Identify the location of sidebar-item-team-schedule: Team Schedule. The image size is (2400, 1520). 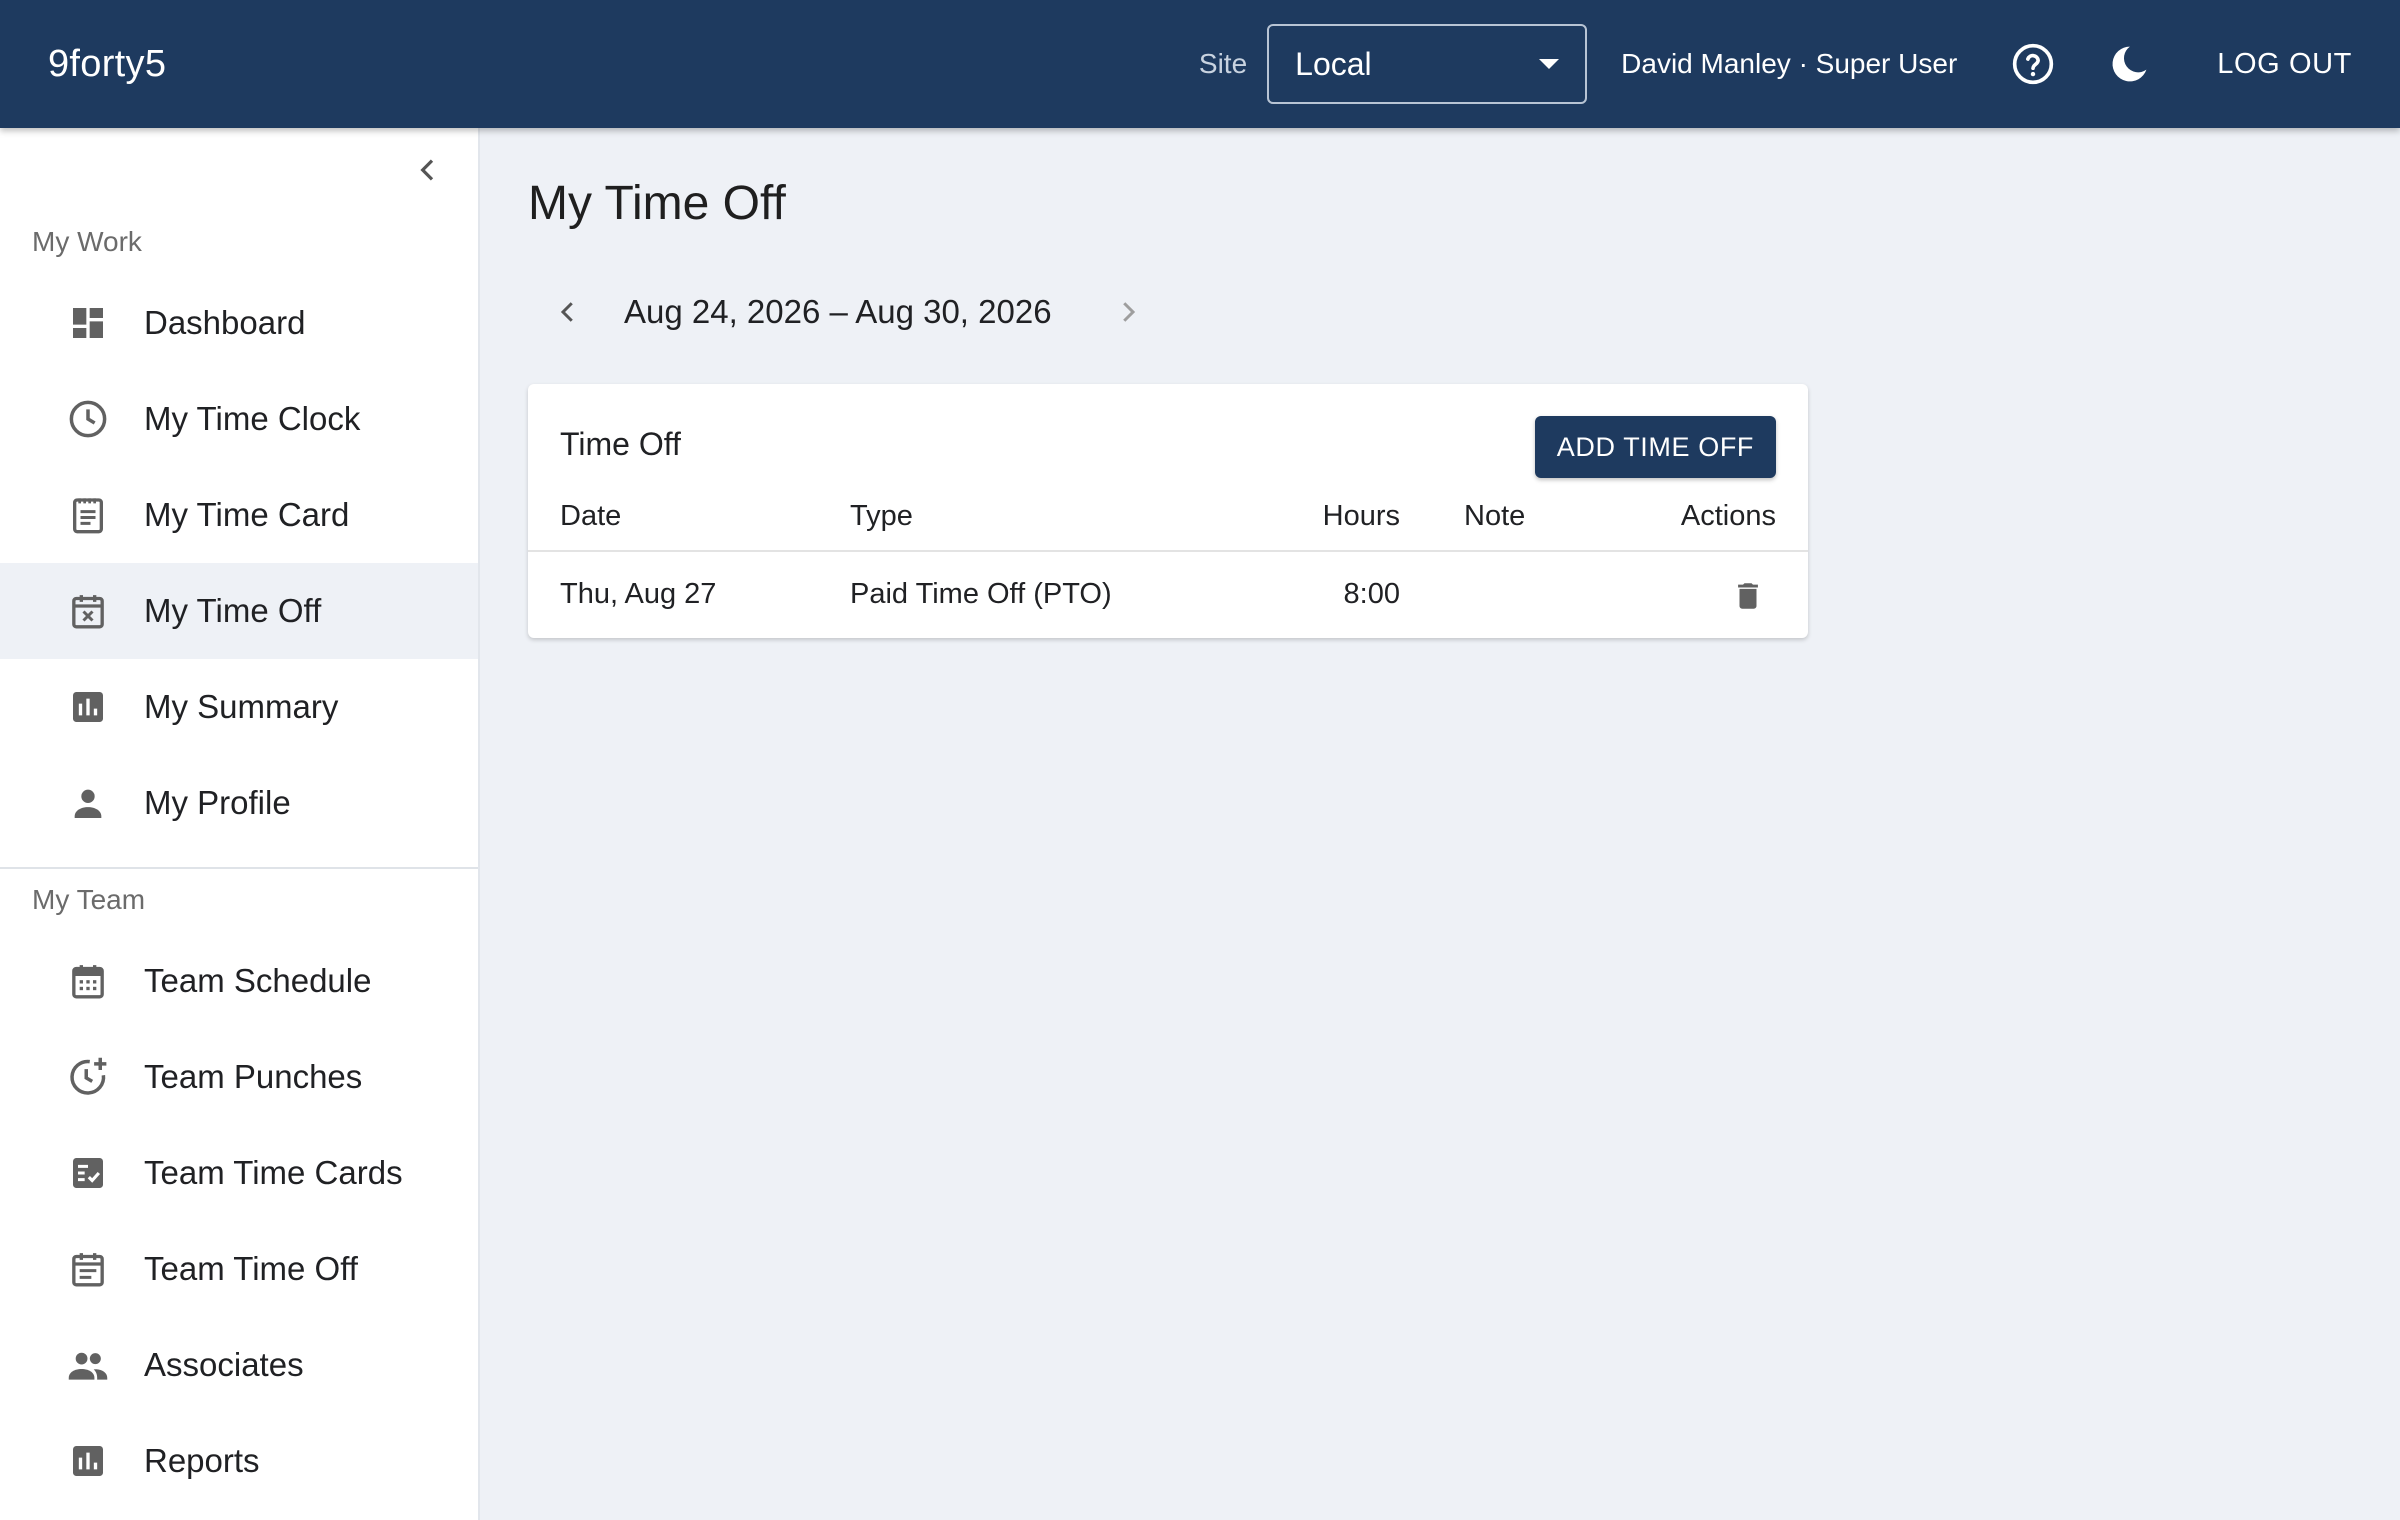
(239, 981).